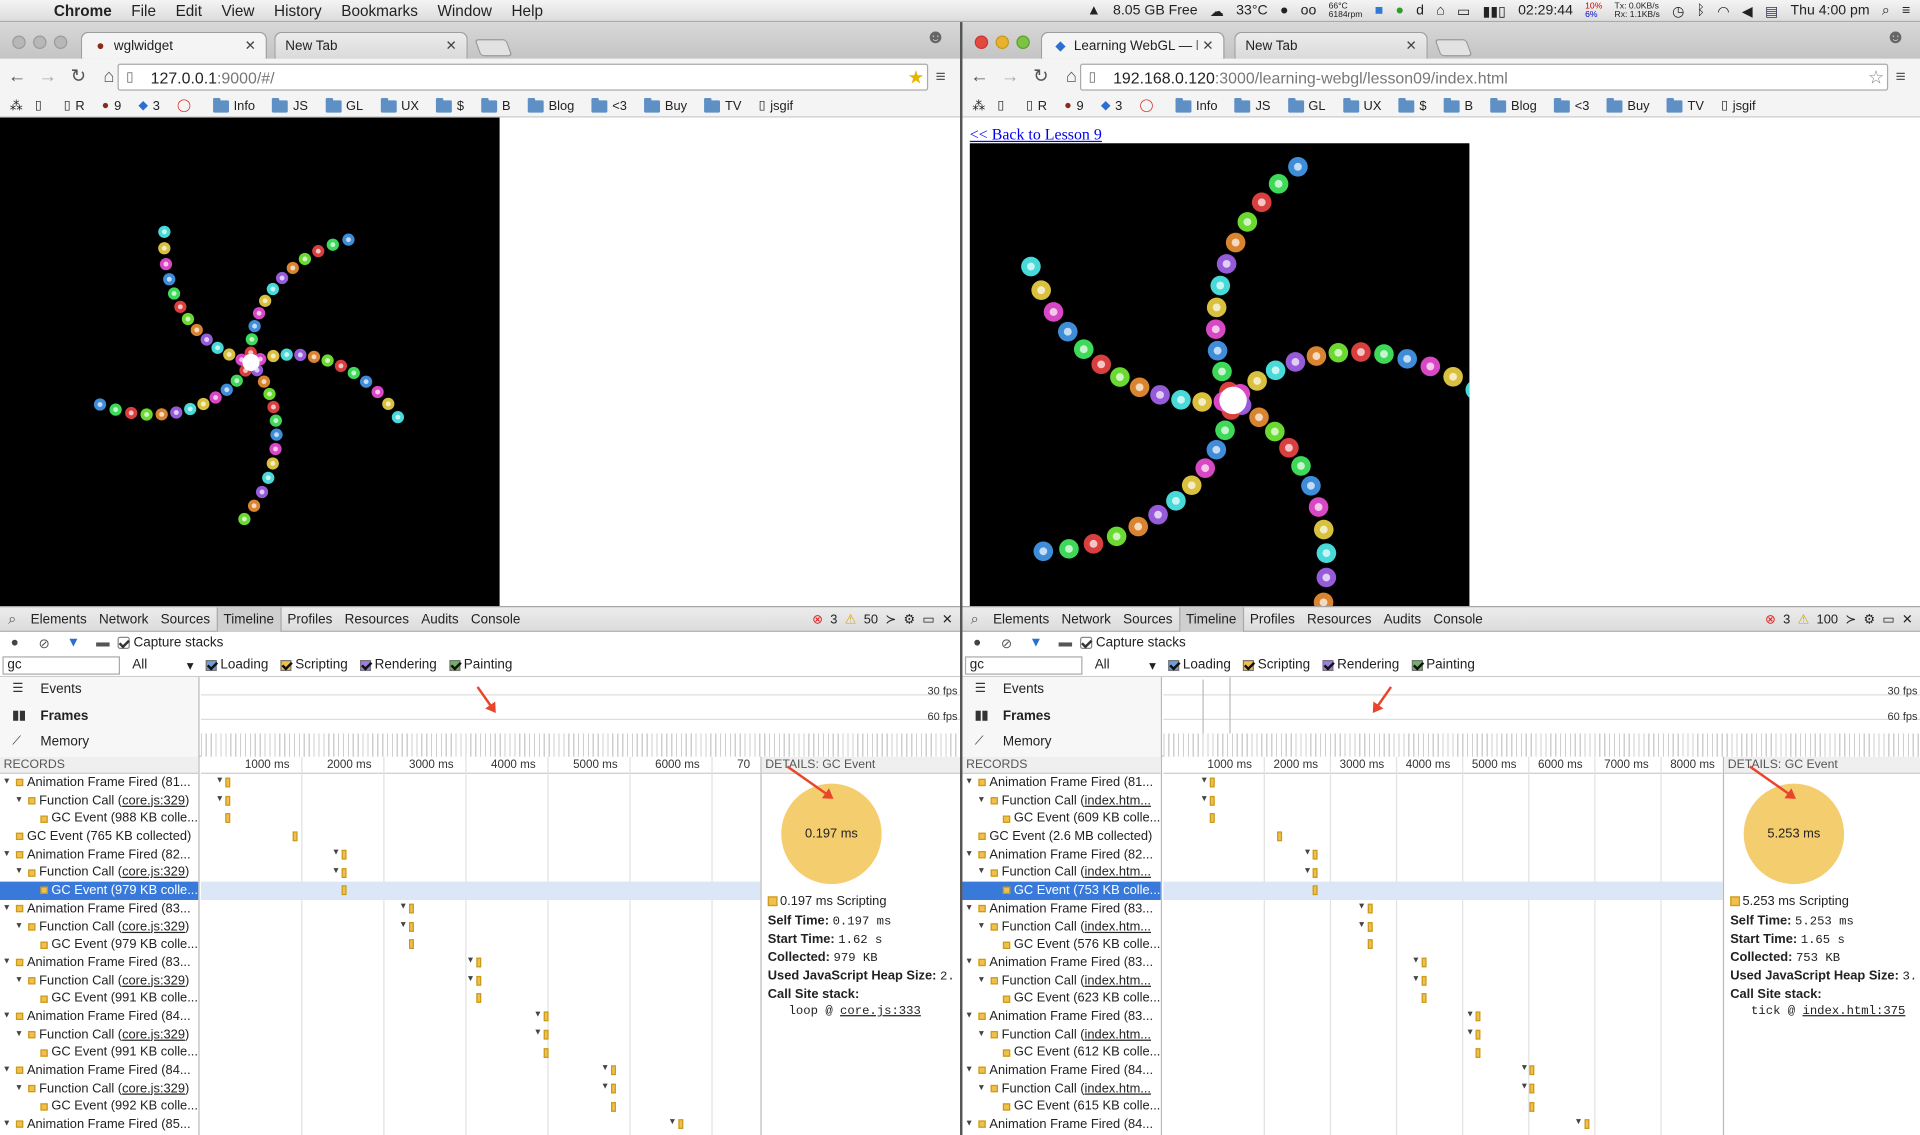  I want to click on bookmark-folder-gl: GL, so click(344, 105).